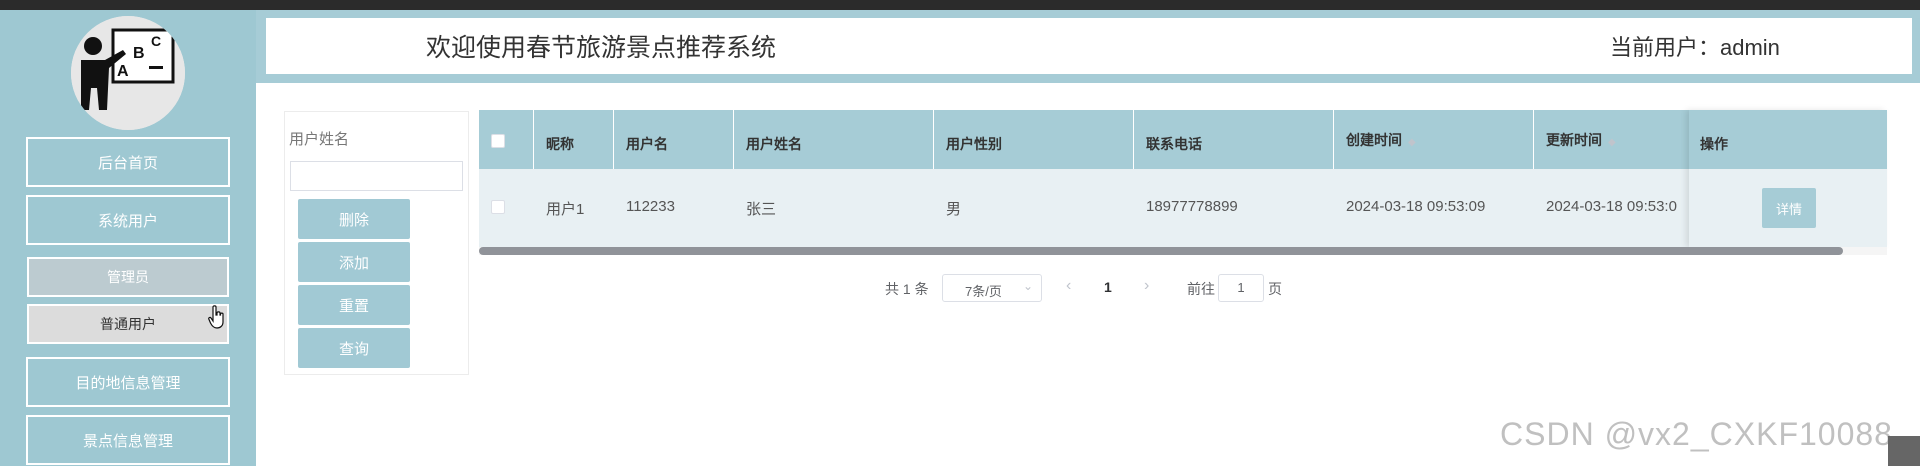 The width and height of the screenshot is (1920, 466). What do you see at coordinates (674, 139) in the screenshot?
I see `column-header-username: 用户名` at bounding box center [674, 139].